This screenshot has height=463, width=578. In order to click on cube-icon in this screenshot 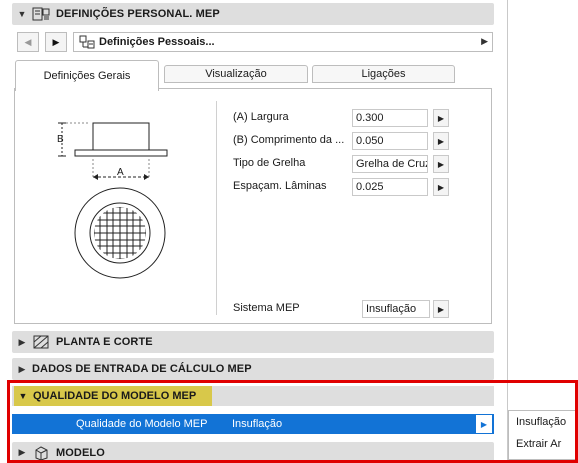, I will do `click(41, 453)`.